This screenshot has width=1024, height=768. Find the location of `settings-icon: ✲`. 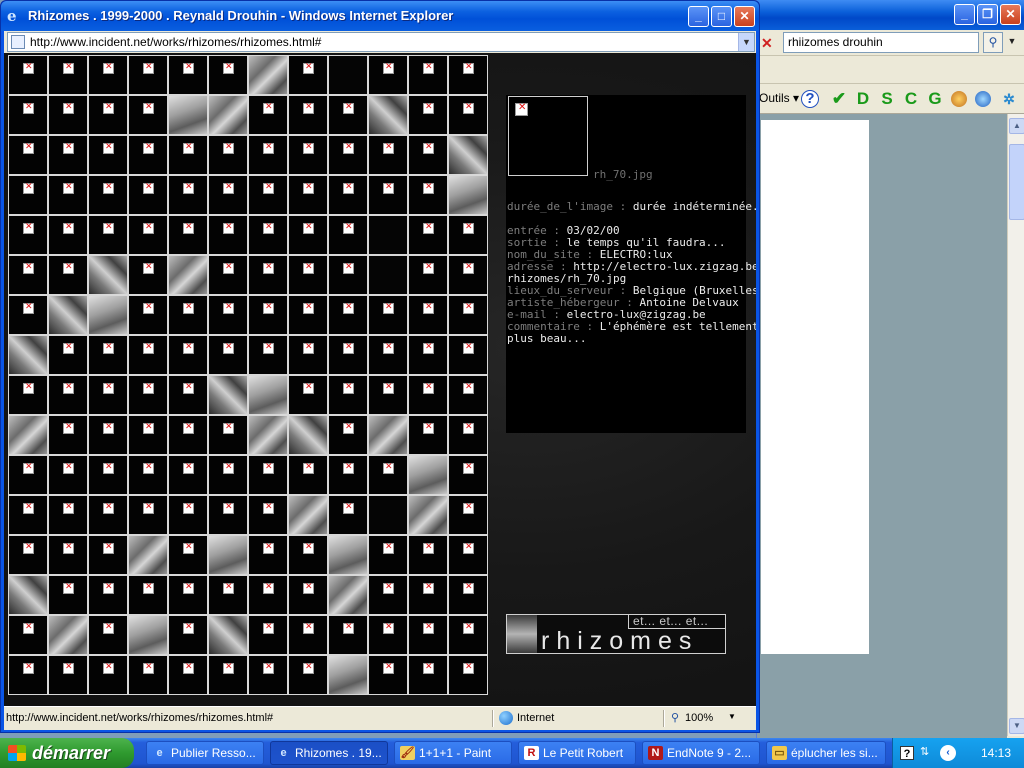

settings-icon: ✲ is located at coordinates (1009, 99).